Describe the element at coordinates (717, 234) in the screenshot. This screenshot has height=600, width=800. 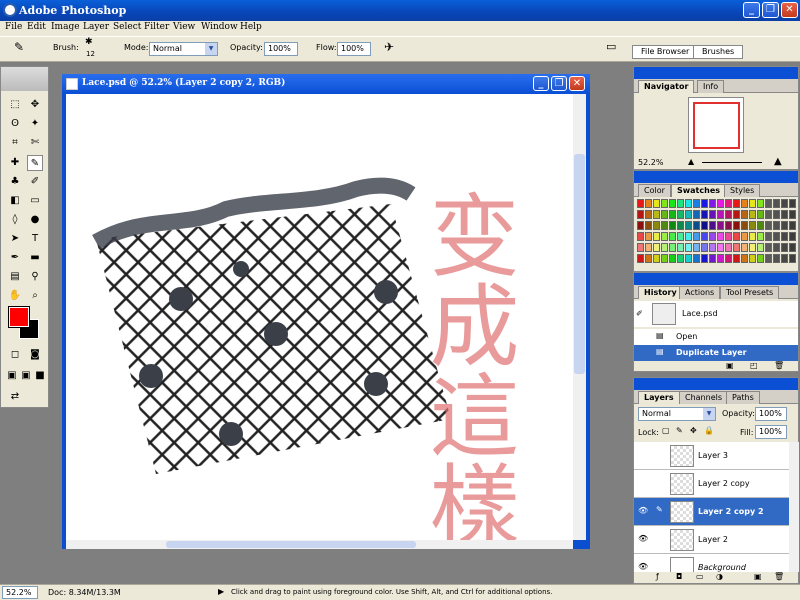
I see `swatch-grid` at that location.